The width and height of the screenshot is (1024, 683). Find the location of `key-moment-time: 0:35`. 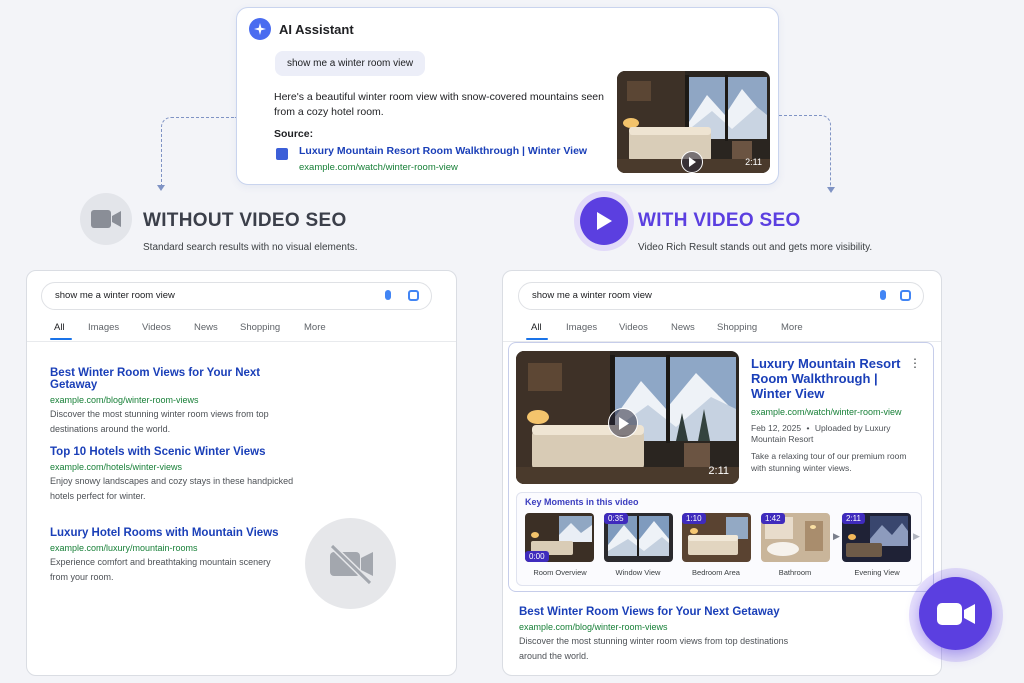

key-moment-time: 0:35 is located at coordinates (616, 518).